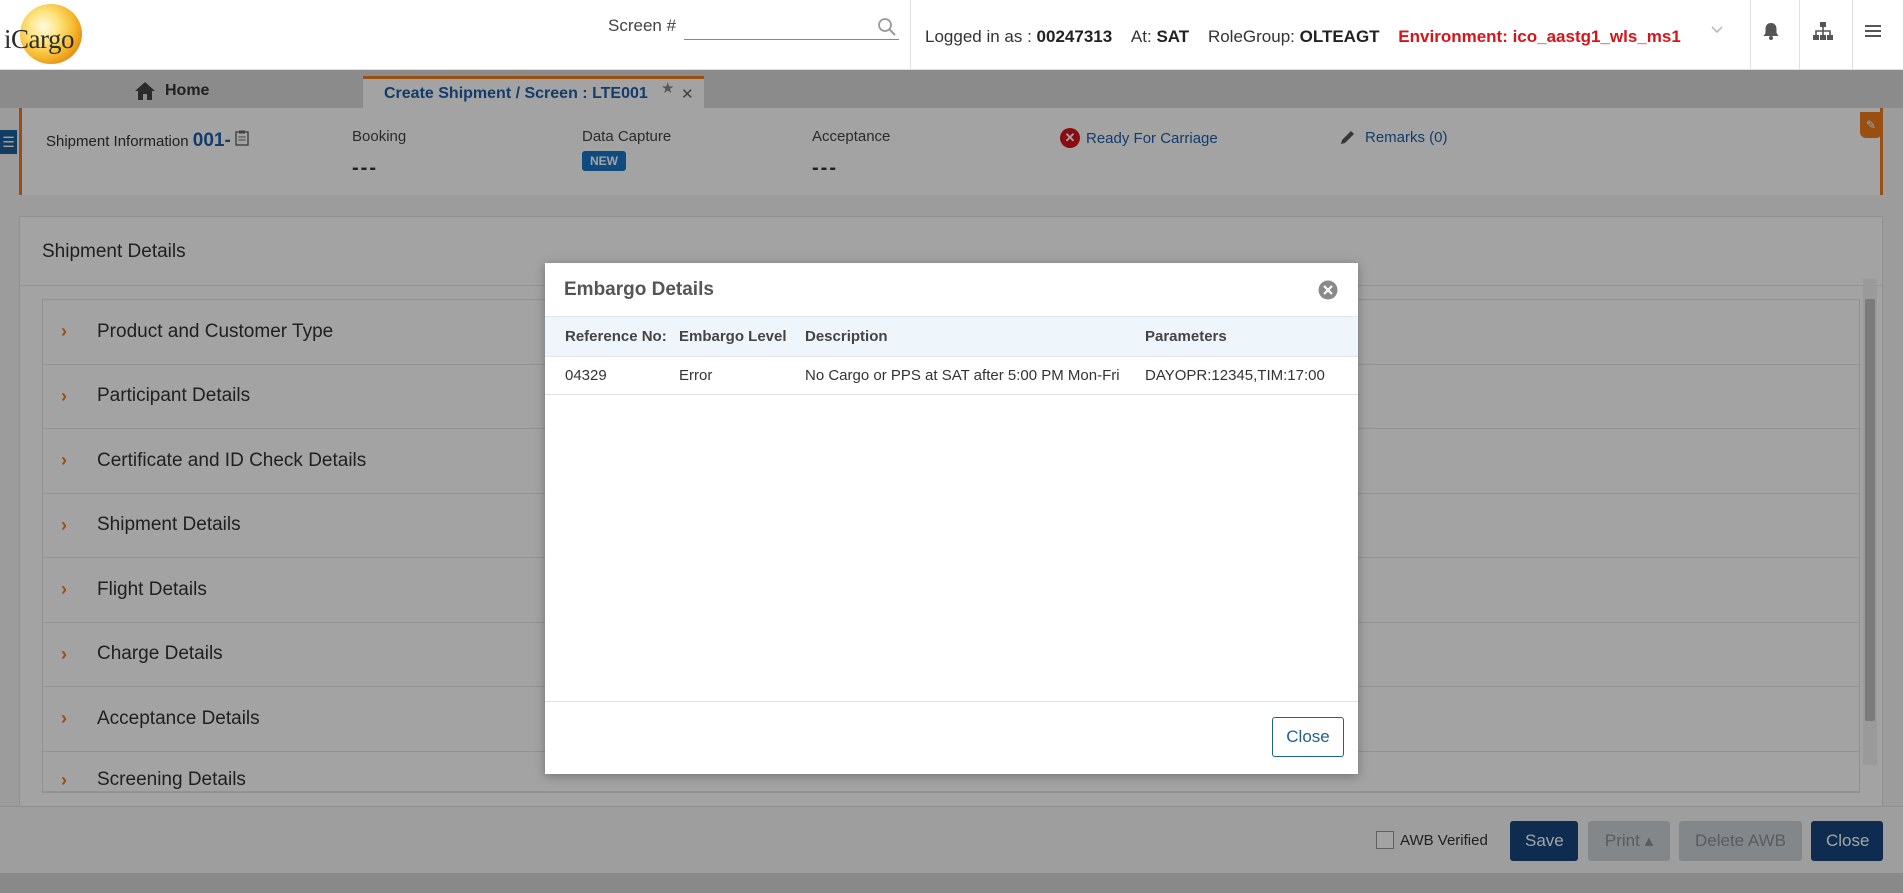 Image resolution: width=1903 pixels, height=893 pixels. I want to click on parameters-cell: DAYOPR:12345,TIM:17:00, so click(1246, 375).